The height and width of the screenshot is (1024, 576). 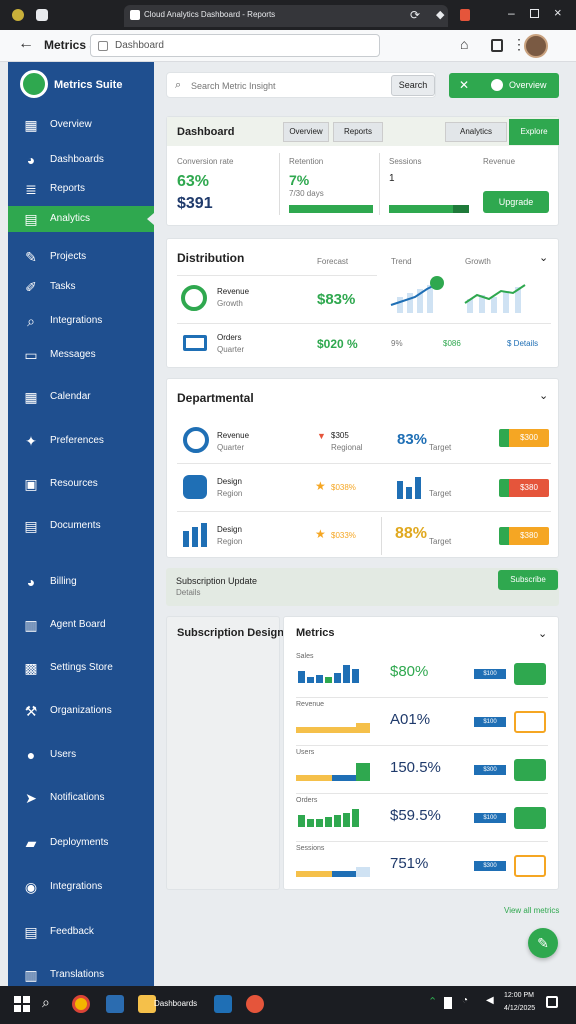 What do you see at coordinates (81, 125) in the screenshot?
I see `sidebar-item: ▦ Overview` at bounding box center [81, 125].